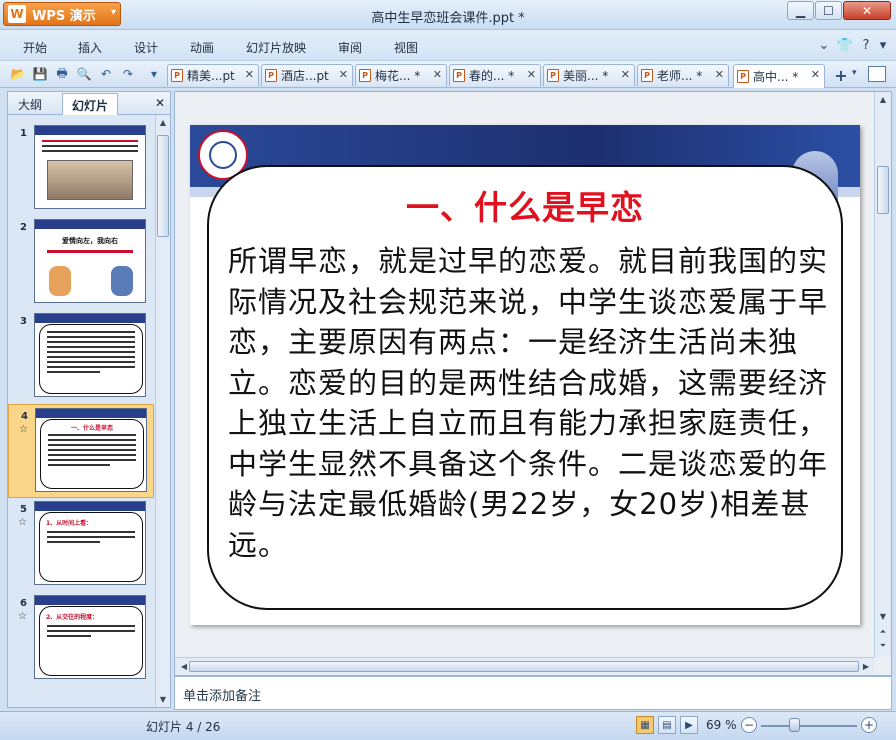 The image size is (896, 740). I want to click on notes-pane: 单击添加备注, so click(533, 693).